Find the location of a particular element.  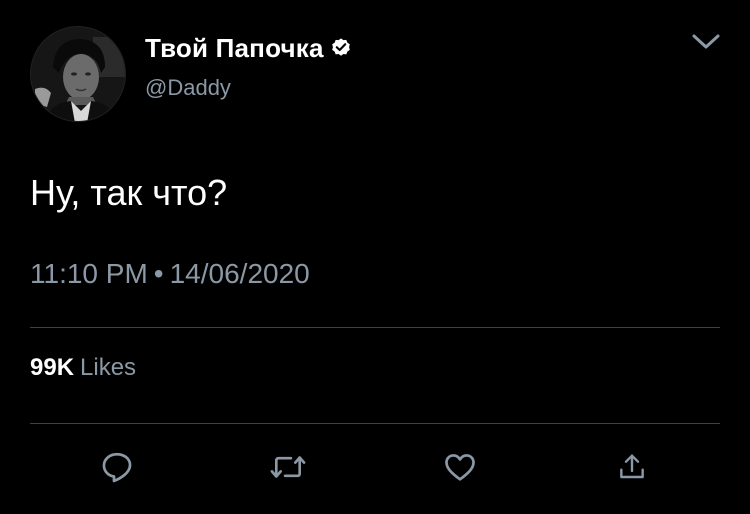

retweet-icon is located at coordinates (288, 467).